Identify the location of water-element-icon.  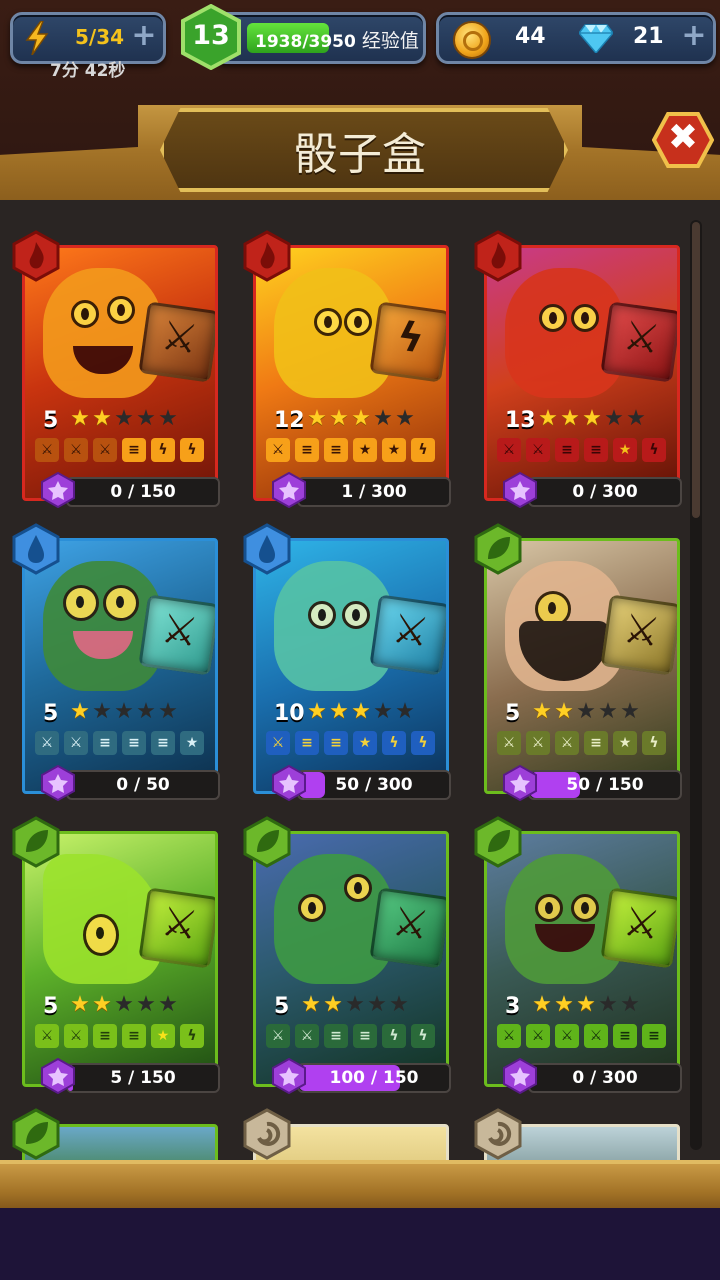
(36, 549).